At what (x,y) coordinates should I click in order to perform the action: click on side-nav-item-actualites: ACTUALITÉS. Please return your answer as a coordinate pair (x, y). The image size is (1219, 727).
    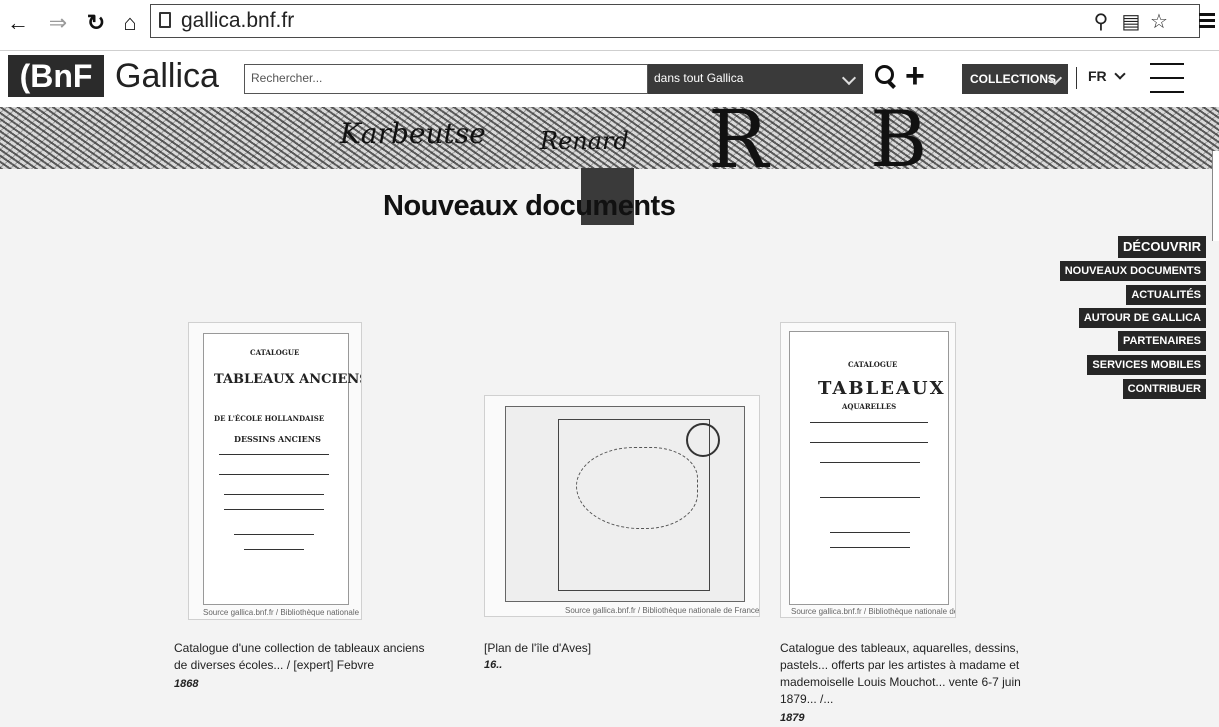
    Looking at the image, I should click on (1166, 295).